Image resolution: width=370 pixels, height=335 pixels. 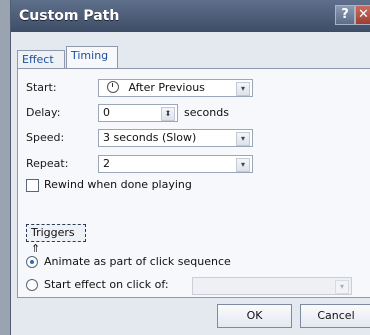 What do you see at coordinates (106, 112) in the screenshot?
I see `delay-value: 0` at bounding box center [106, 112].